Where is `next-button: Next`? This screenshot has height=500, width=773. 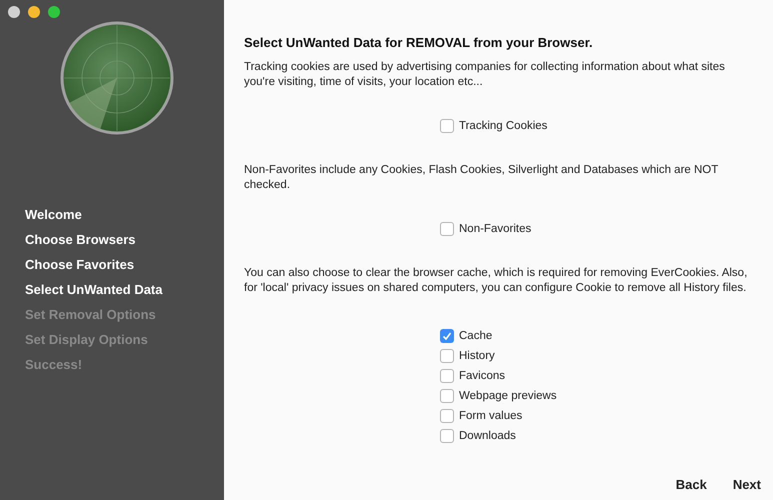 next-button: Next is located at coordinates (746, 484).